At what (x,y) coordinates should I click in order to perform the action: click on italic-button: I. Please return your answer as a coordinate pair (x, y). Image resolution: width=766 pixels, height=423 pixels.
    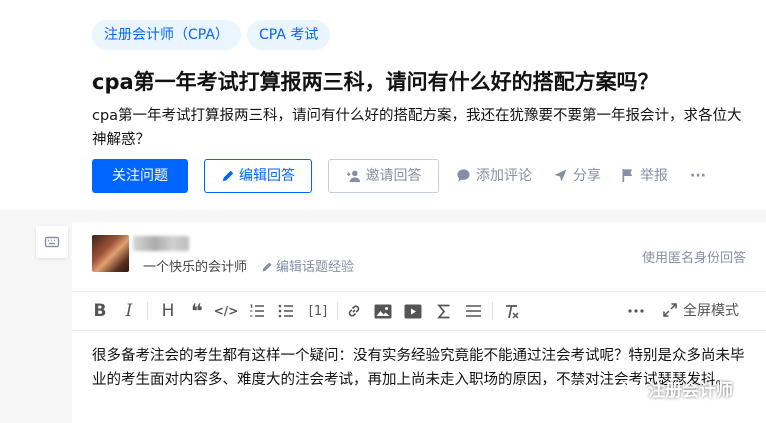
    Looking at the image, I should click on (129, 311).